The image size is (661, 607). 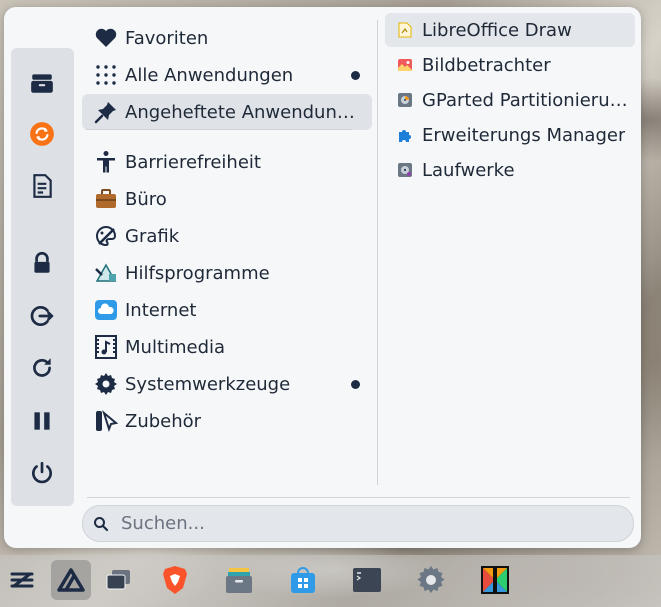 What do you see at coordinates (42, 473) in the screenshot?
I see `power-icon` at bounding box center [42, 473].